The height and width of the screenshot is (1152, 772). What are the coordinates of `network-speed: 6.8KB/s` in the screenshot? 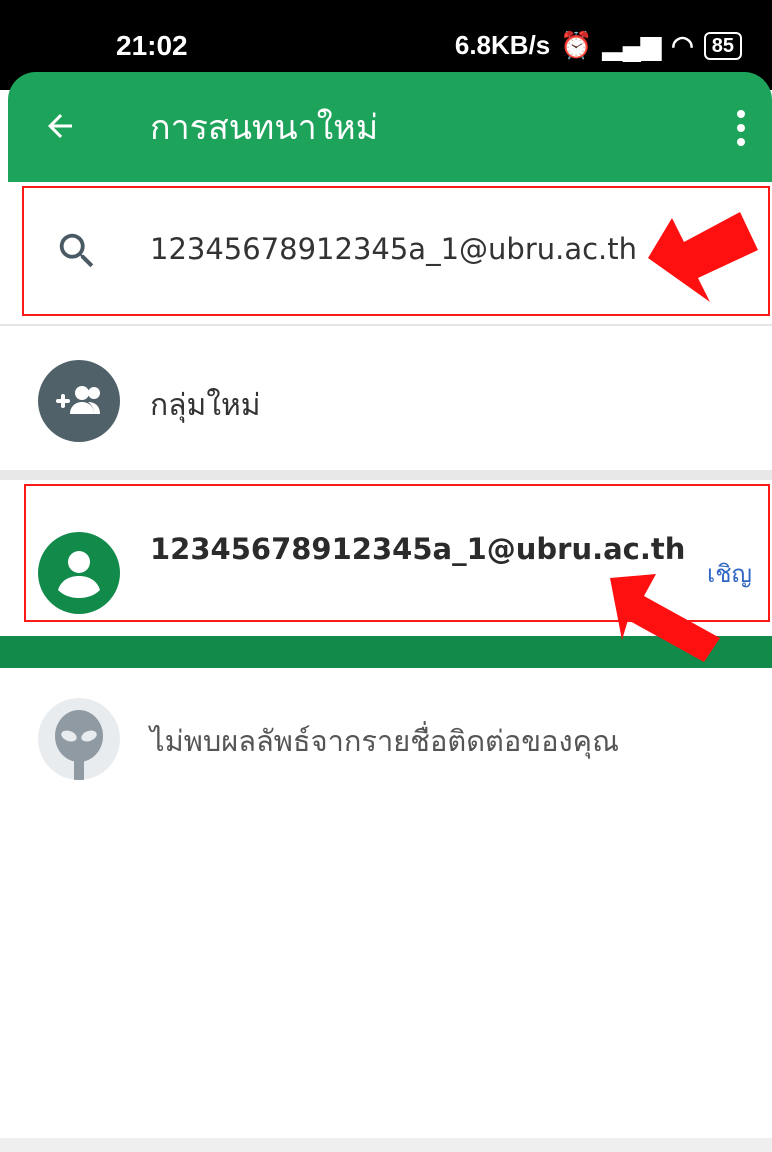 It's located at (502, 45).